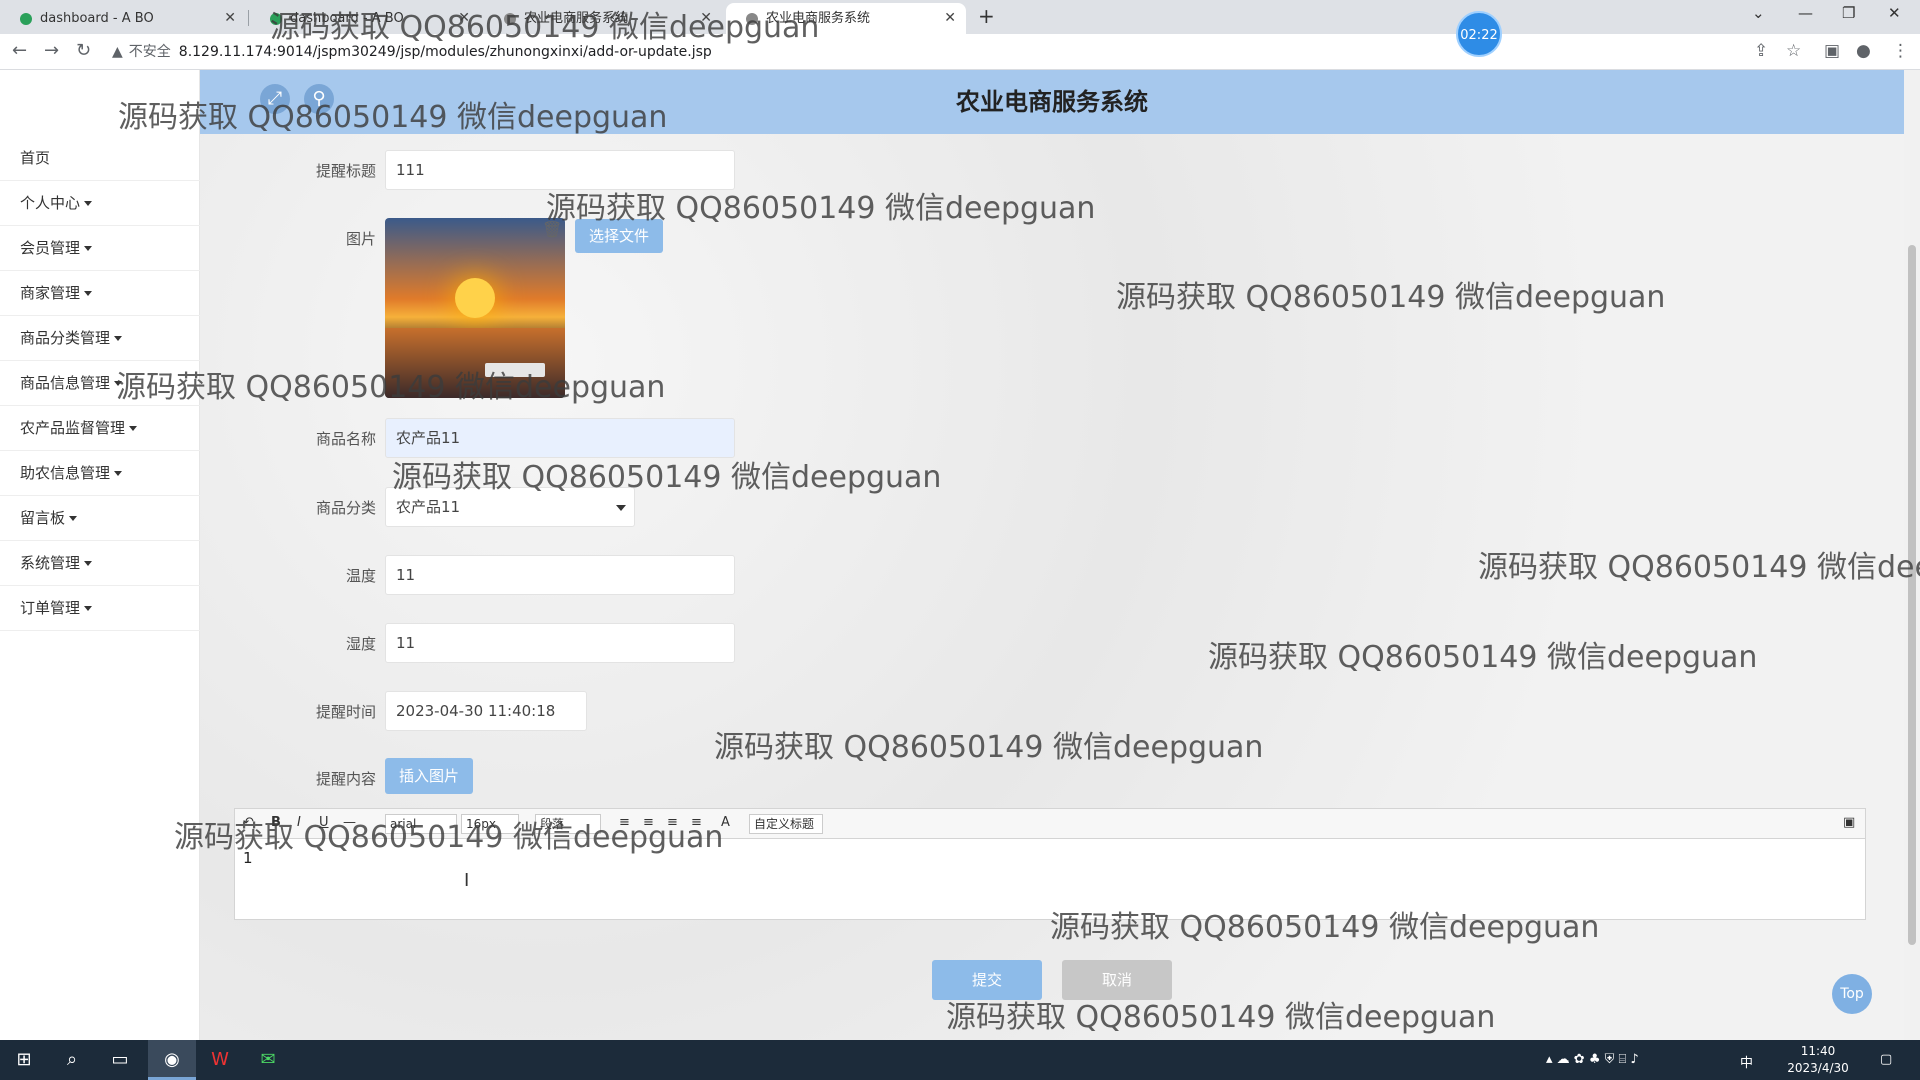 The image size is (1920, 1080). What do you see at coordinates (560, 575) in the screenshot?
I see `temperature-input: 11` at bounding box center [560, 575].